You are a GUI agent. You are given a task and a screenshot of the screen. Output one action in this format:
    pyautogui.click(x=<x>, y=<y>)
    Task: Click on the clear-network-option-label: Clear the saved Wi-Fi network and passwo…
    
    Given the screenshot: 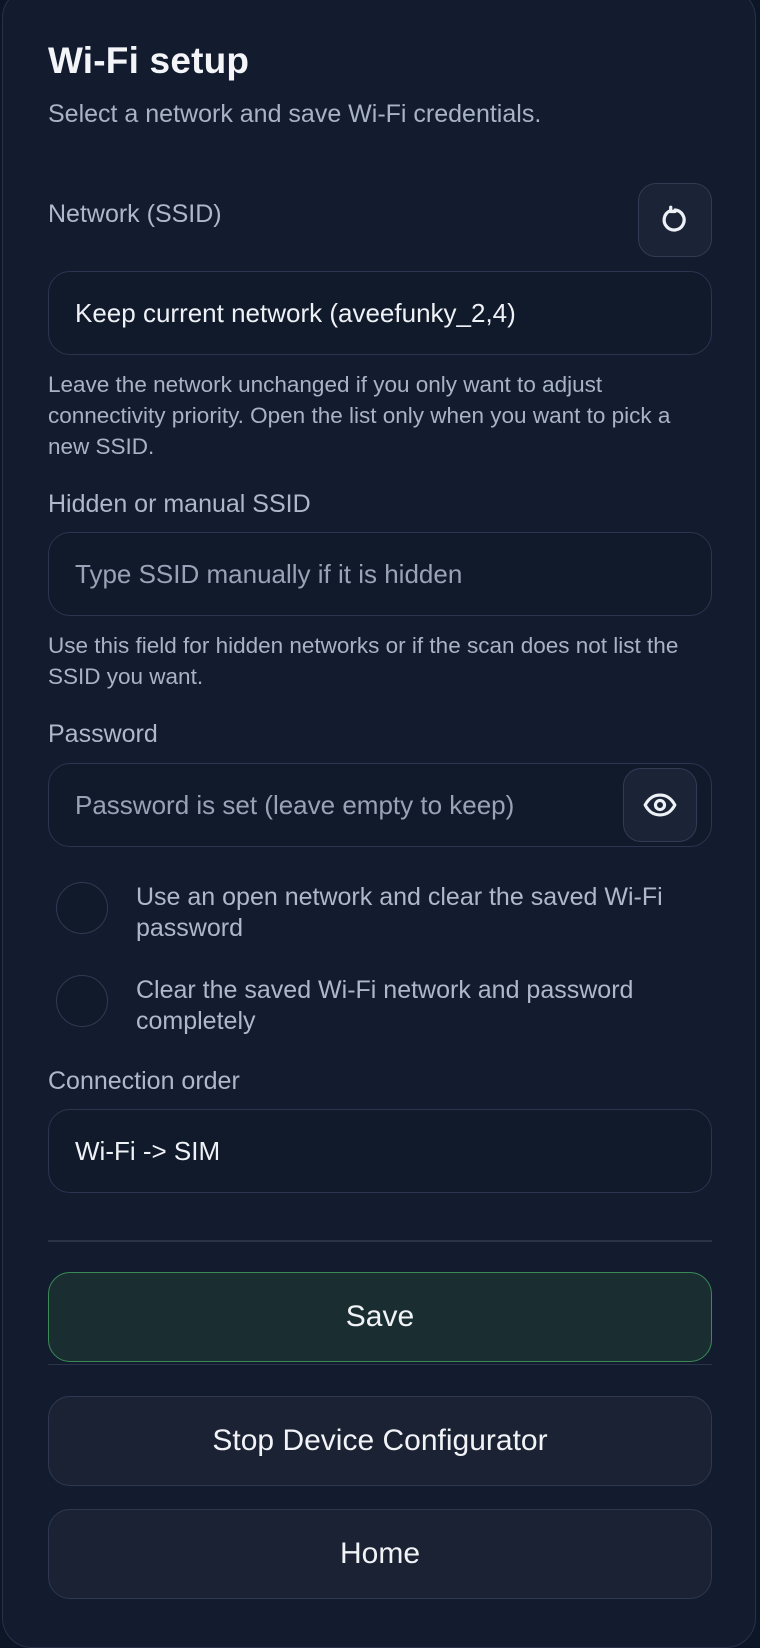 What is the action you would take?
    pyautogui.click(x=385, y=1005)
    